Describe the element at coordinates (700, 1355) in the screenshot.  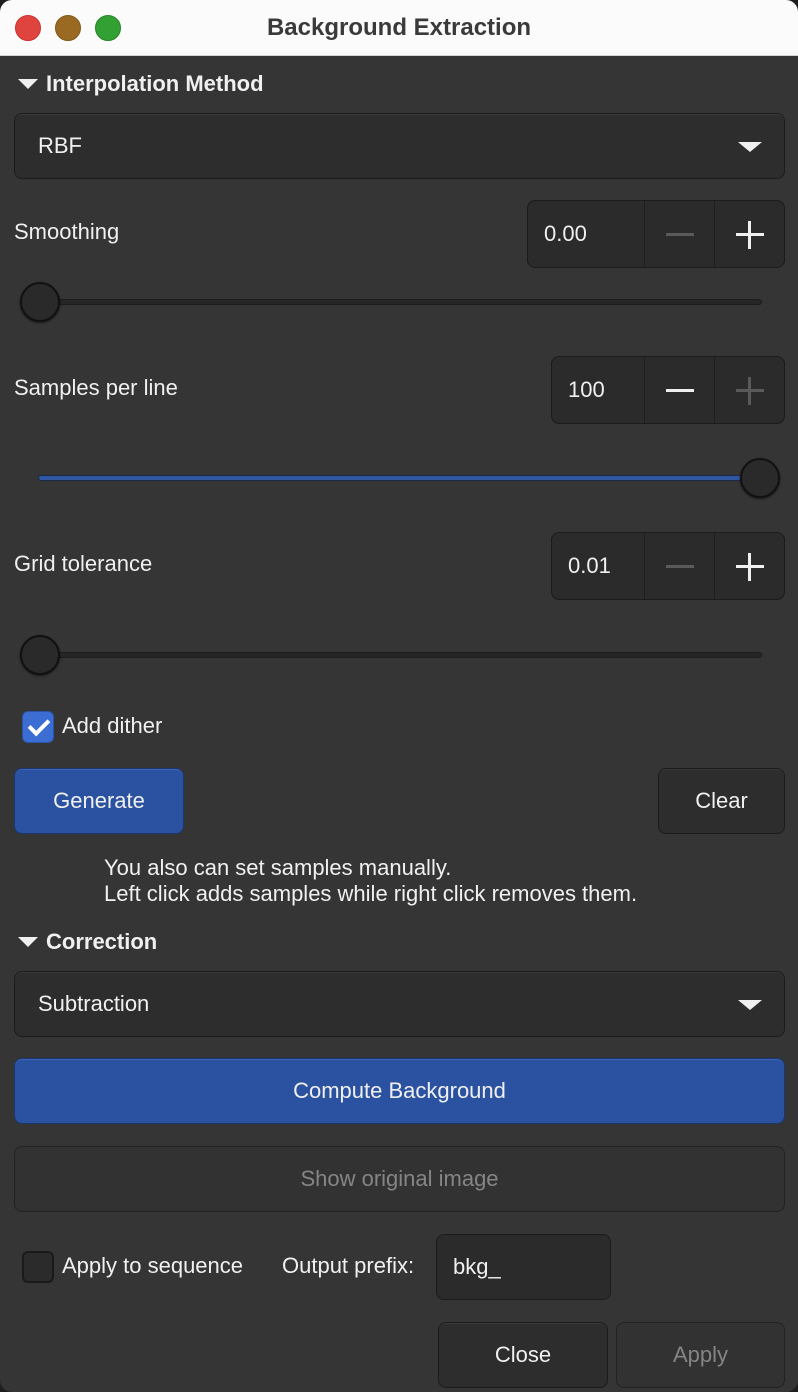
I see `apply-button: Apply` at that location.